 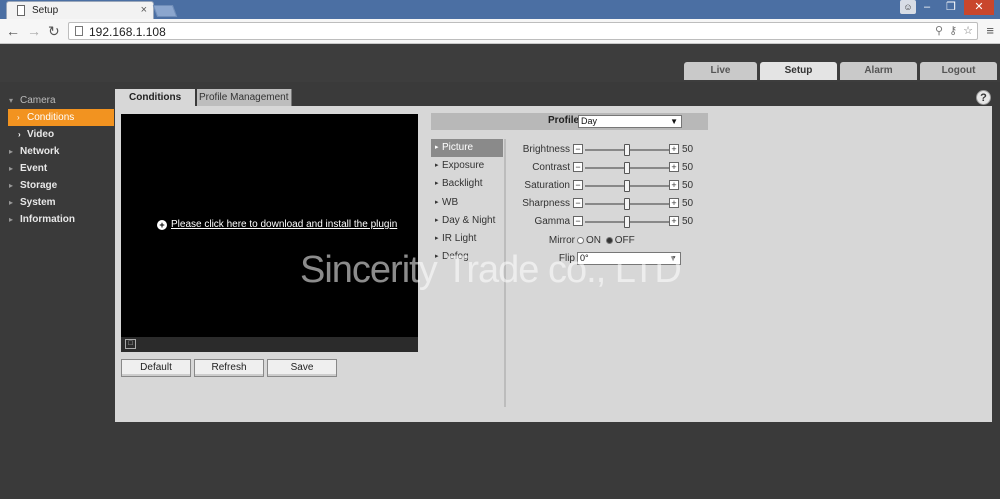 What do you see at coordinates (38, 100) in the screenshot?
I see `sidebar-item-label: Camera` at bounding box center [38, 100].